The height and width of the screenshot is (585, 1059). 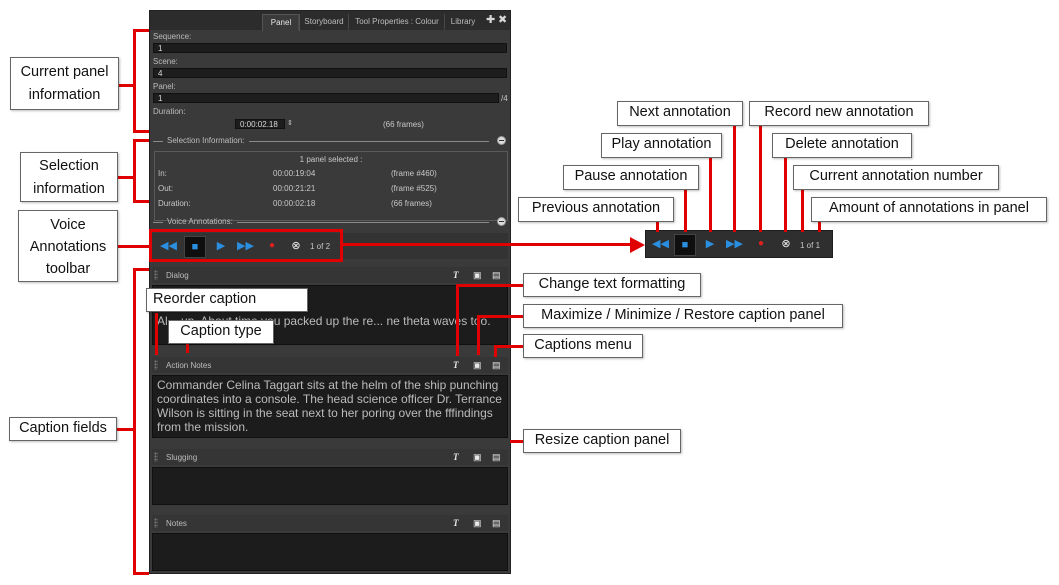 What do you see at coordinates (596, 209) in the screenshot?
I see `callout-previous-annotation: Previous annotation` at bounding box center [596, 209].